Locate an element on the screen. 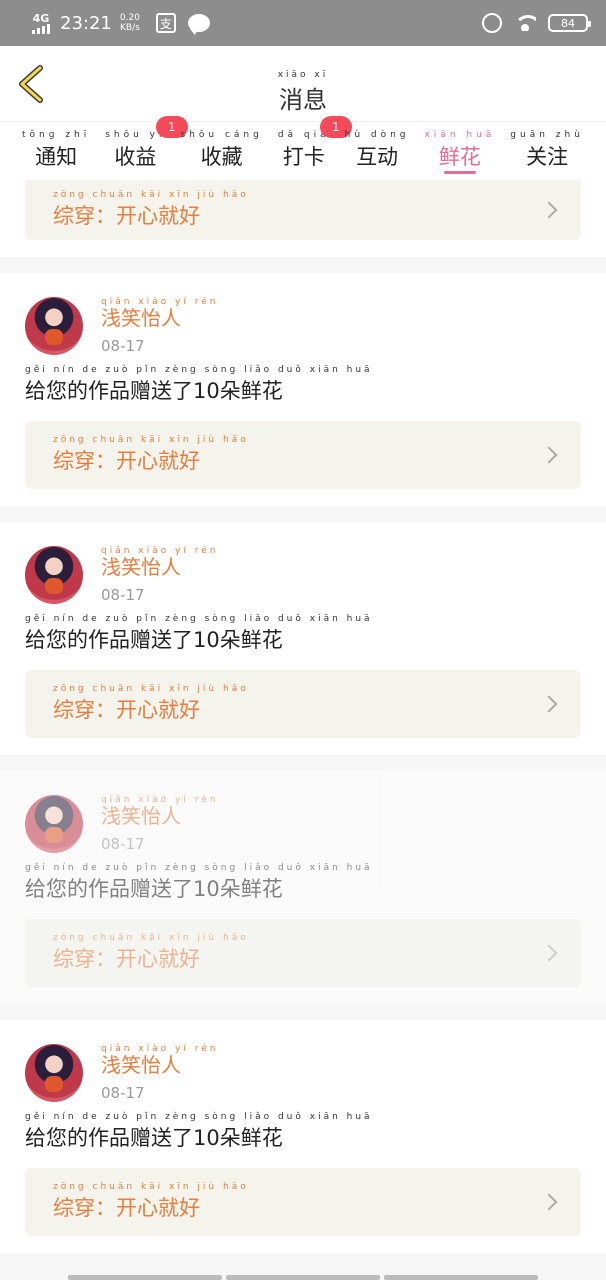  list-item: zōng chuān kāi xīn jiù hǎo 综穿：开心就好 is located at coordinates (303, 218).